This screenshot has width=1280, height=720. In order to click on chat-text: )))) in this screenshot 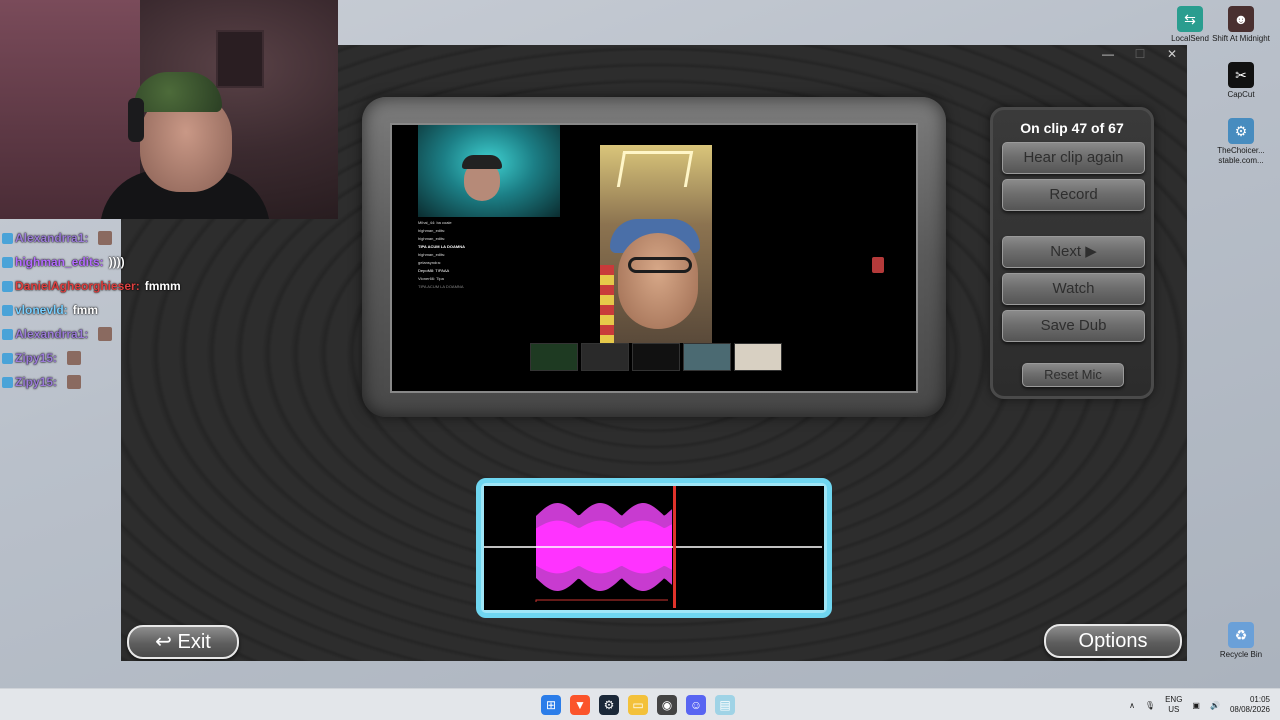, I will do `click(116, 262)`.